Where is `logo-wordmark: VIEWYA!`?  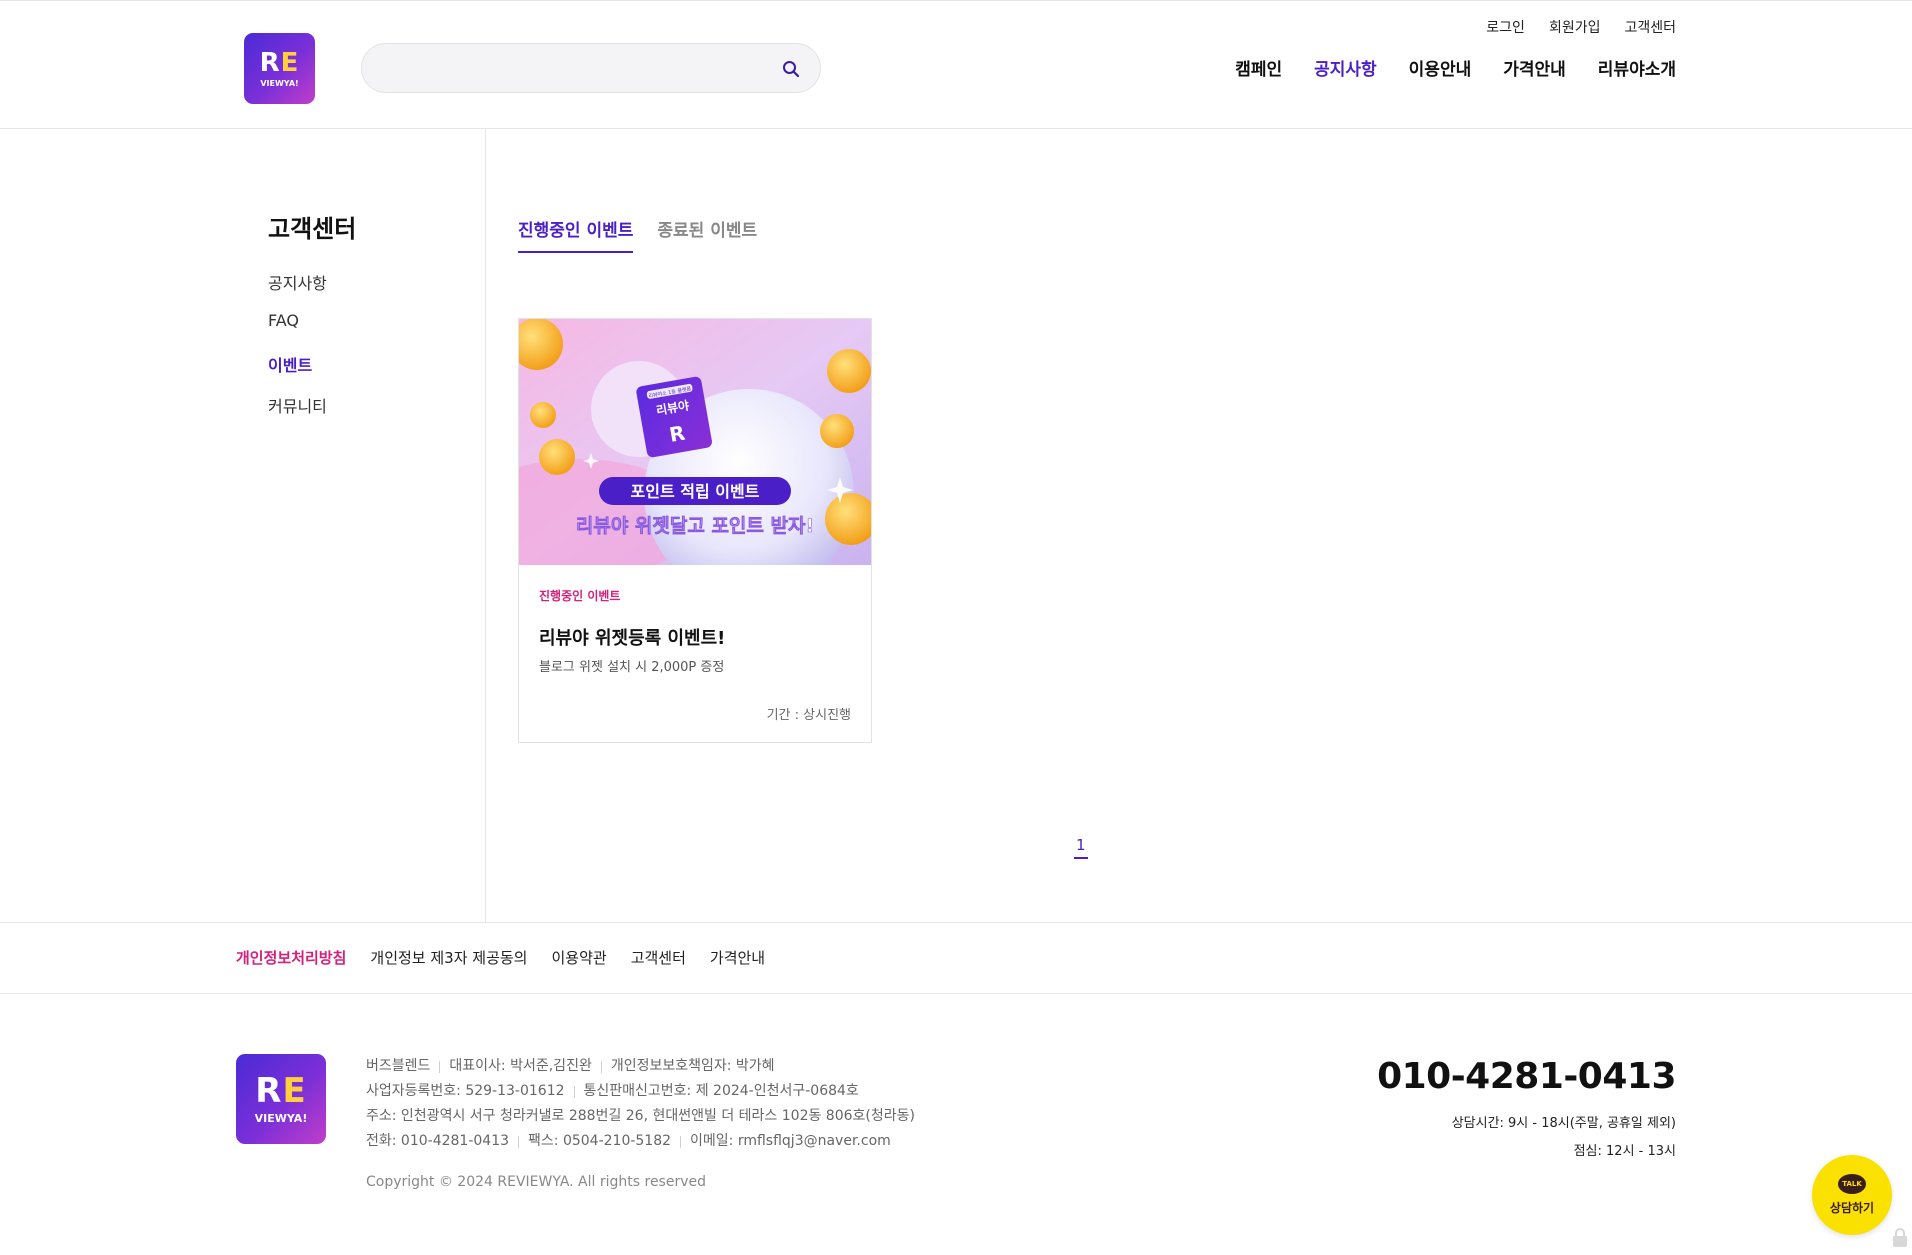
logo-wordmark: VIEWYA! is located at coordinates (279, 83).